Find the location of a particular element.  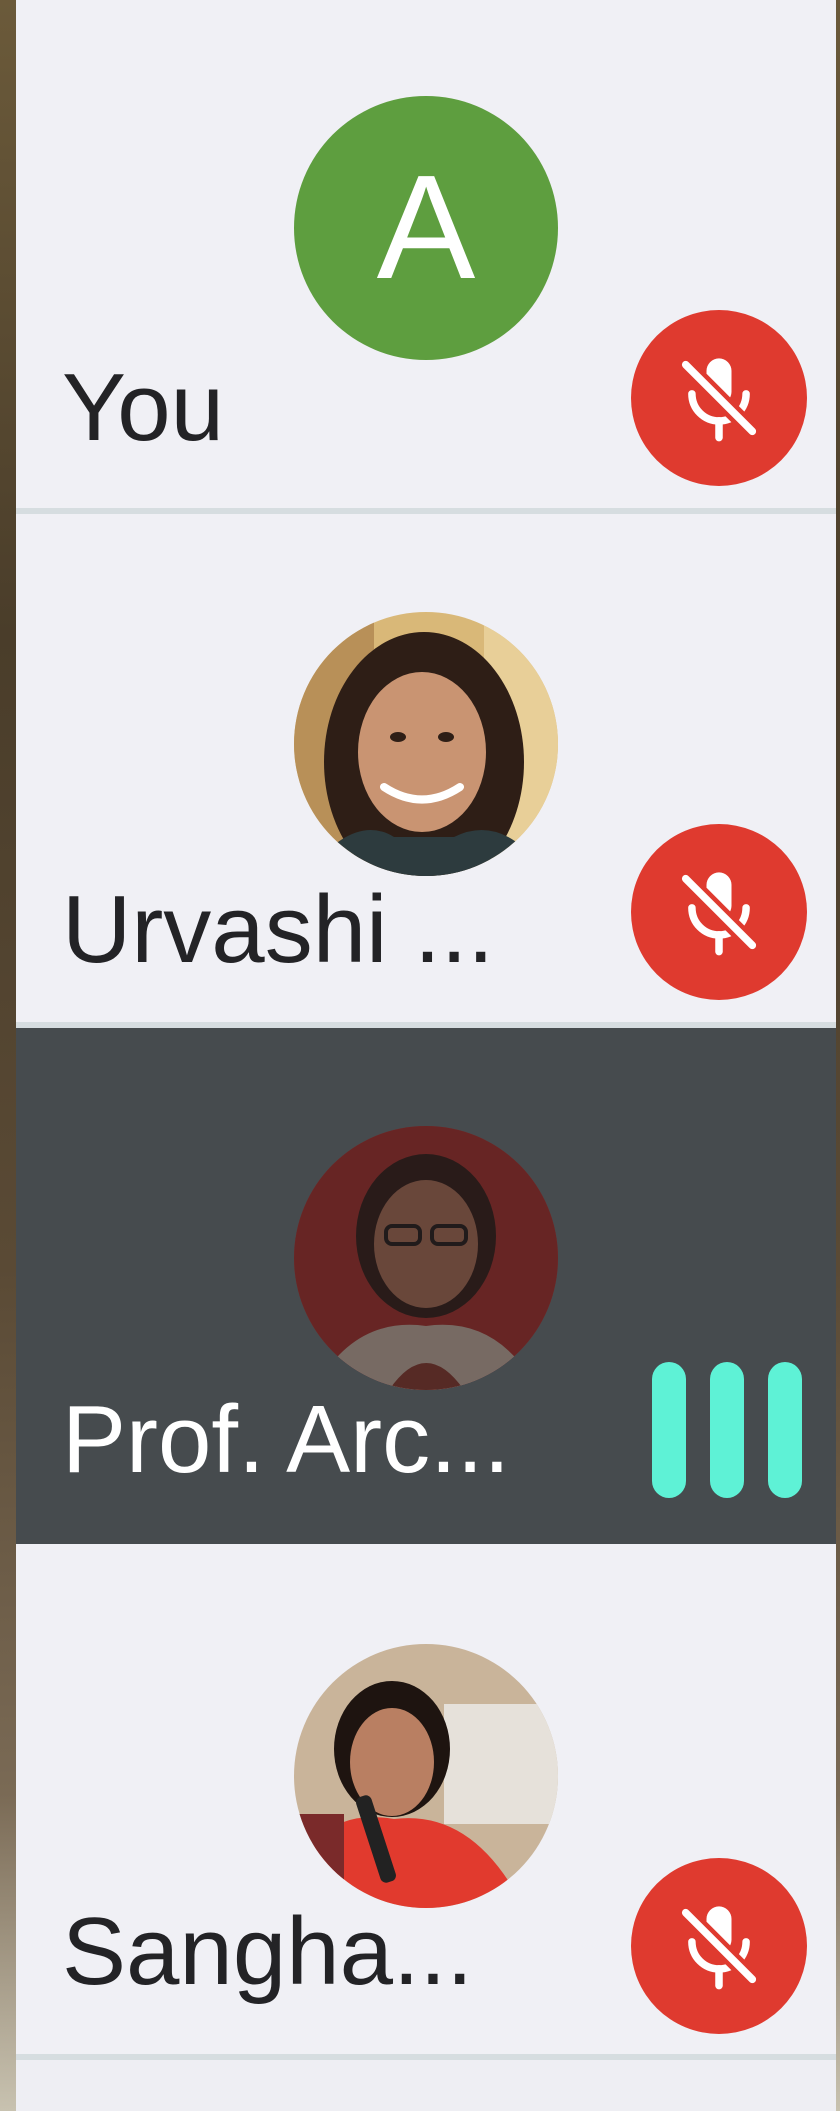

audio-level-icon is located at coordinates (727, 1430).